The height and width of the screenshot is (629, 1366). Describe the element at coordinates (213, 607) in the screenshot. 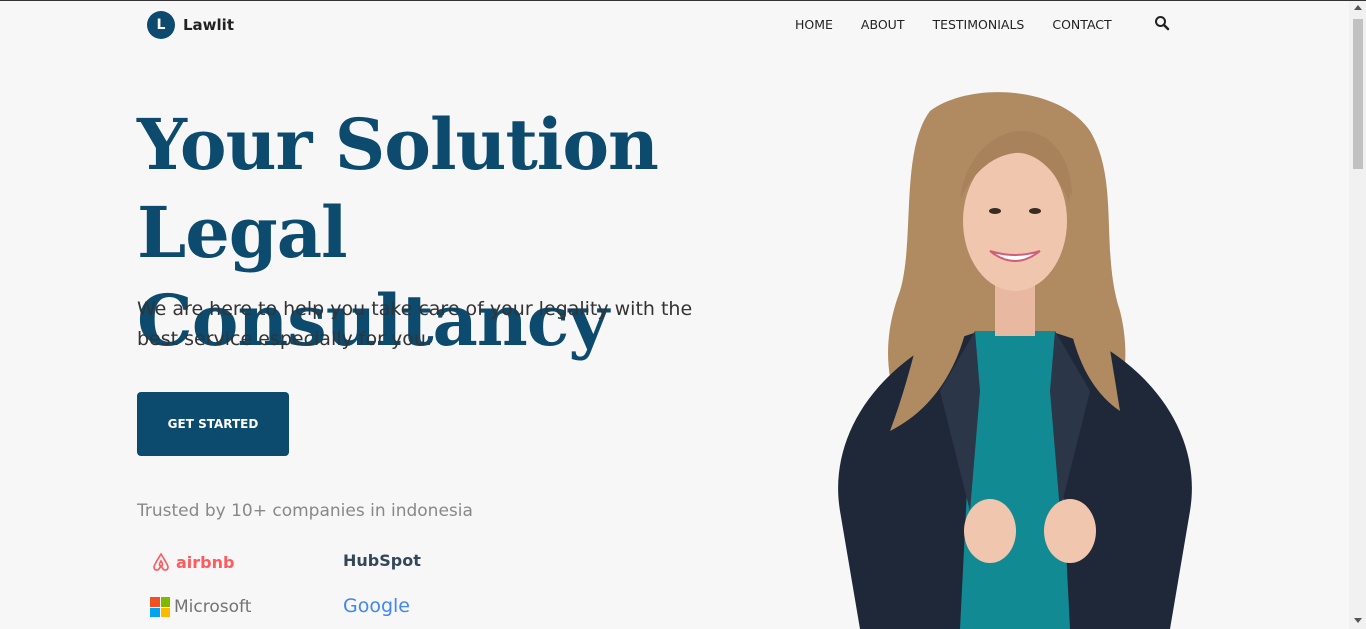

I see `microsoft-label: Microsoft` at that location.